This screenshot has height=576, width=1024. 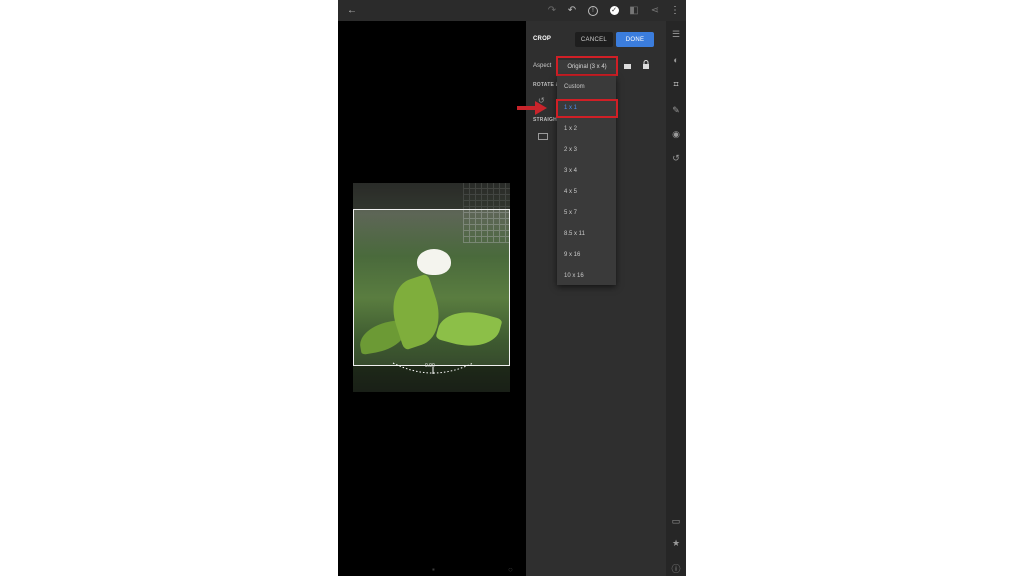 What do you see at coordinates (570, 129) in the screenshot?
I see `aspect-option: 1 x 2` at bounding box center [570, 129].